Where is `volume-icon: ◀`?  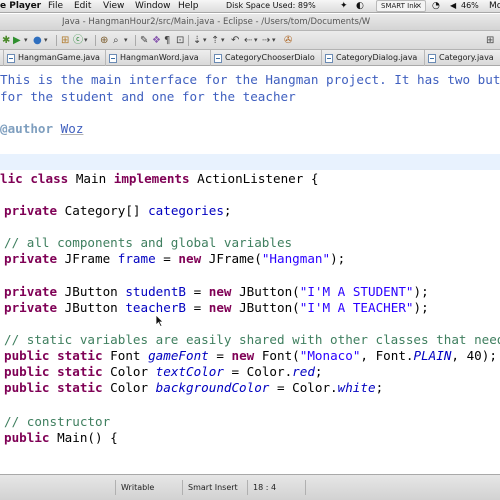
volume-icon: ◀ is located at coordinates (453, 5).